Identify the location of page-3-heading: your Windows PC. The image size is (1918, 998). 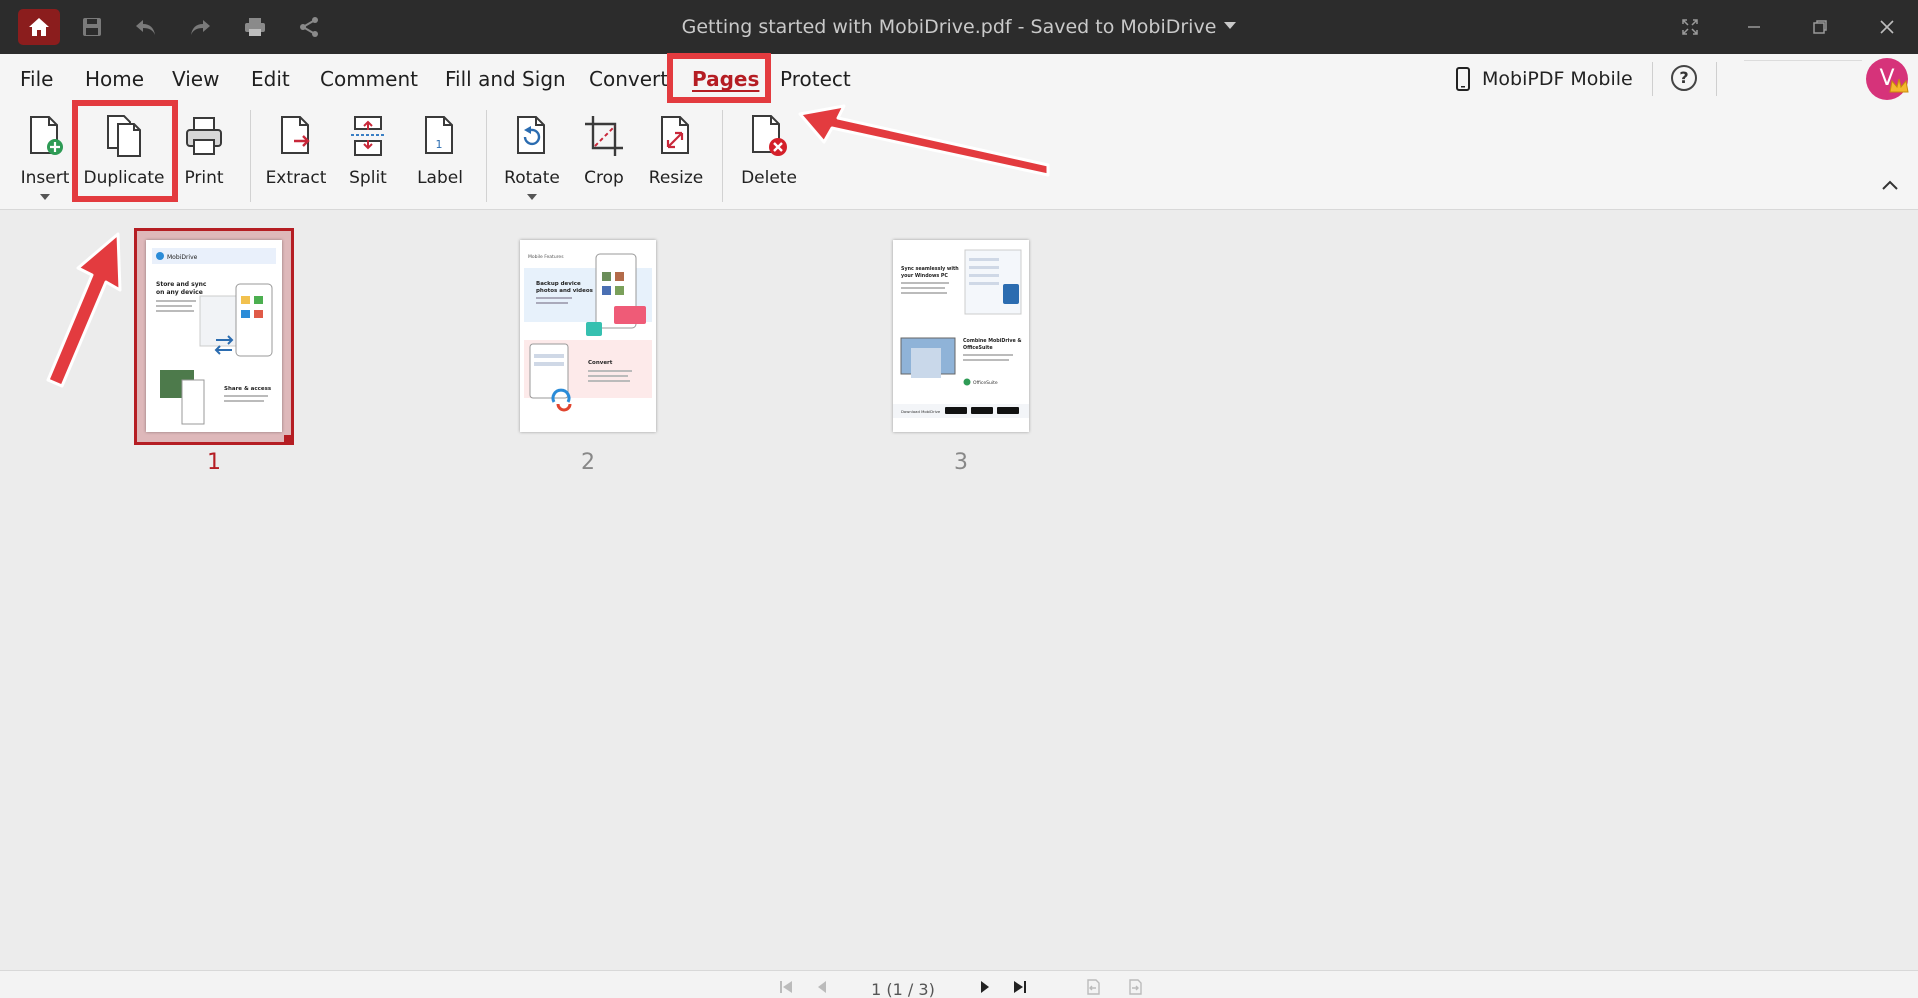
(924, 276).